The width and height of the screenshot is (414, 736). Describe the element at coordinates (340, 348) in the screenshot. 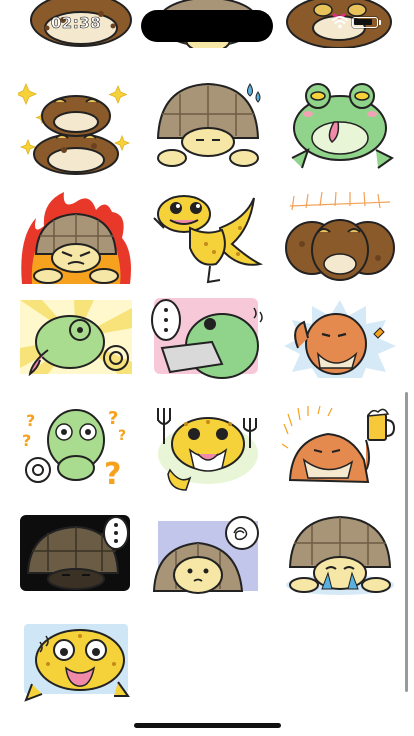

I see `sticker-bearded-dragon-thumbs-up` at that location.